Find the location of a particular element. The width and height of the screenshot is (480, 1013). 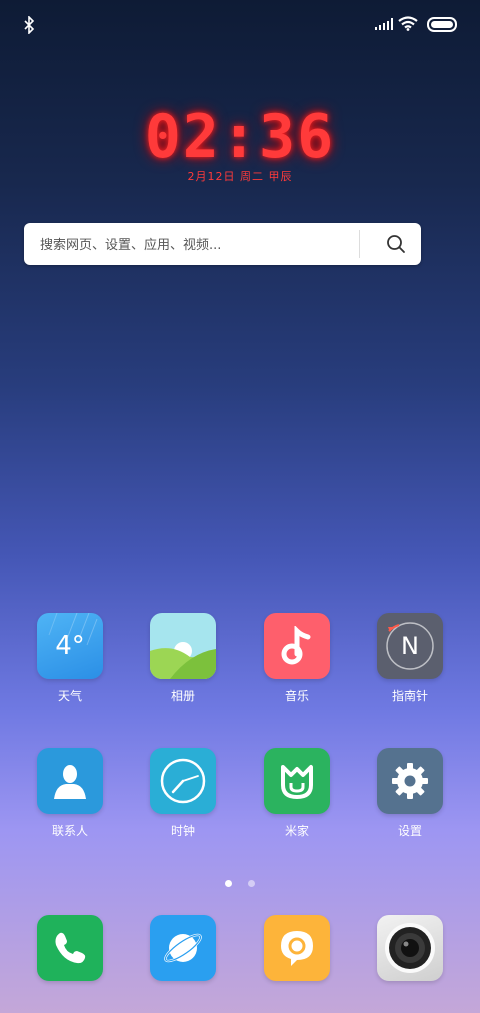

compass-letter: N is located at coordinates (410, 646).